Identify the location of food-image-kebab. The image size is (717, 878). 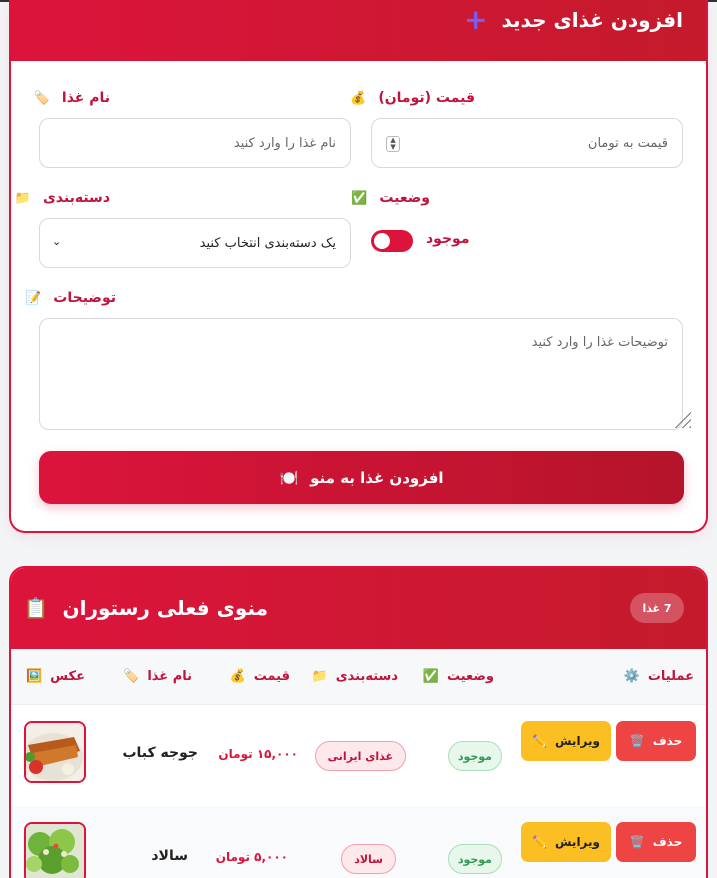
(55, 752).